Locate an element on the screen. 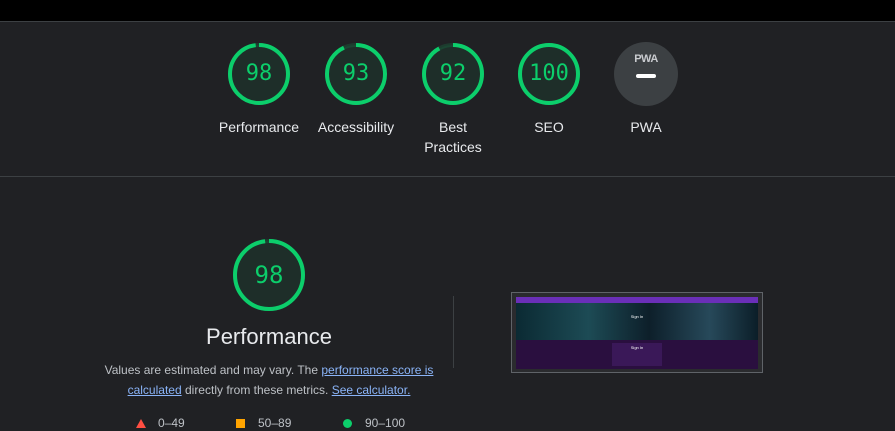  description-text: Values are estimated and may vary. The is located at coordinates (213, 370).